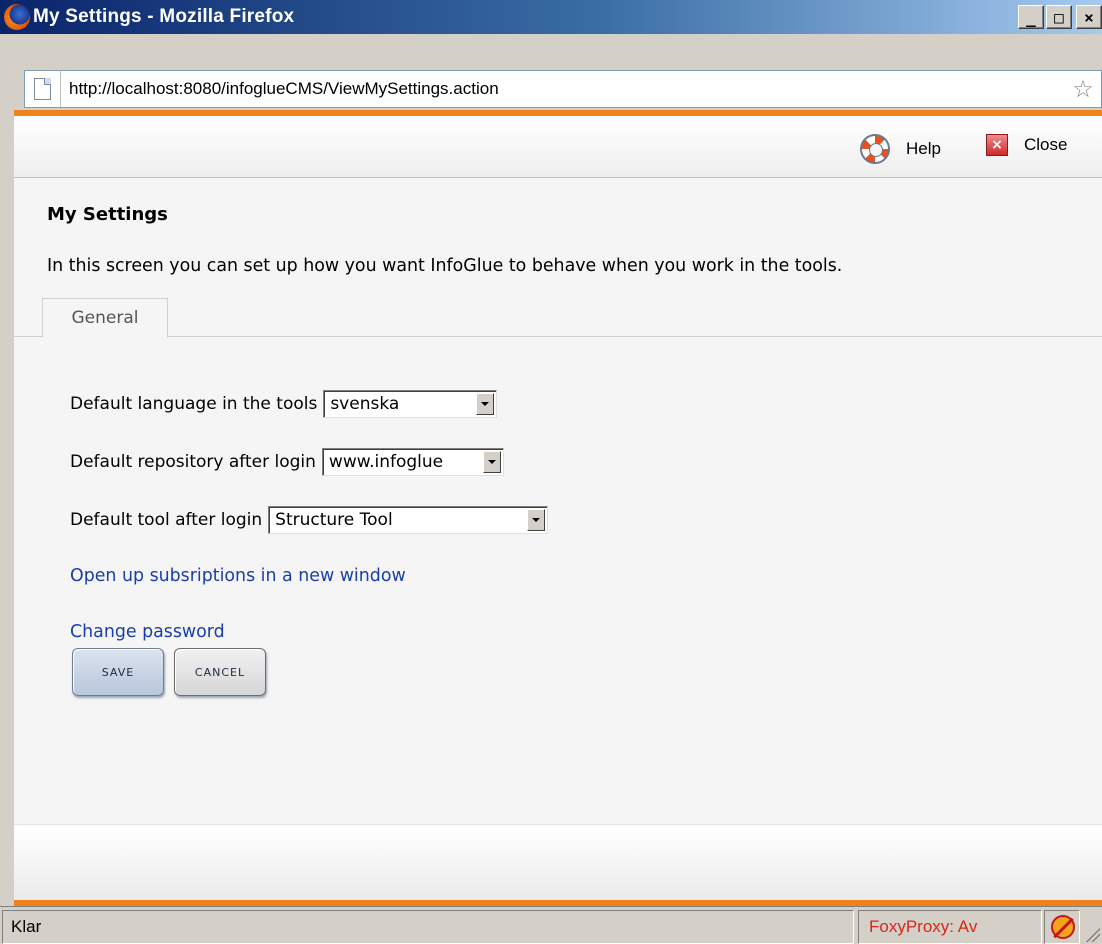  What do you see at coordinates (1092, 934) in the screenshot?
I see `resize-grip-icon` at bounding box center [1092, 934].